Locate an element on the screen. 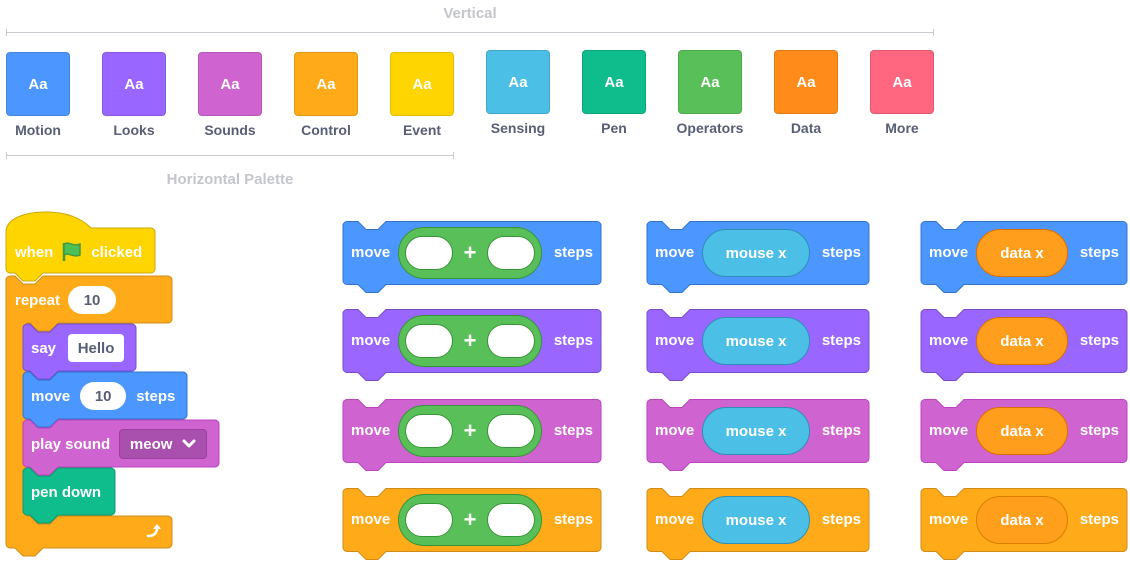  move-block-mouse-sound: move steps mouse x is located at coordinates (758, 435).